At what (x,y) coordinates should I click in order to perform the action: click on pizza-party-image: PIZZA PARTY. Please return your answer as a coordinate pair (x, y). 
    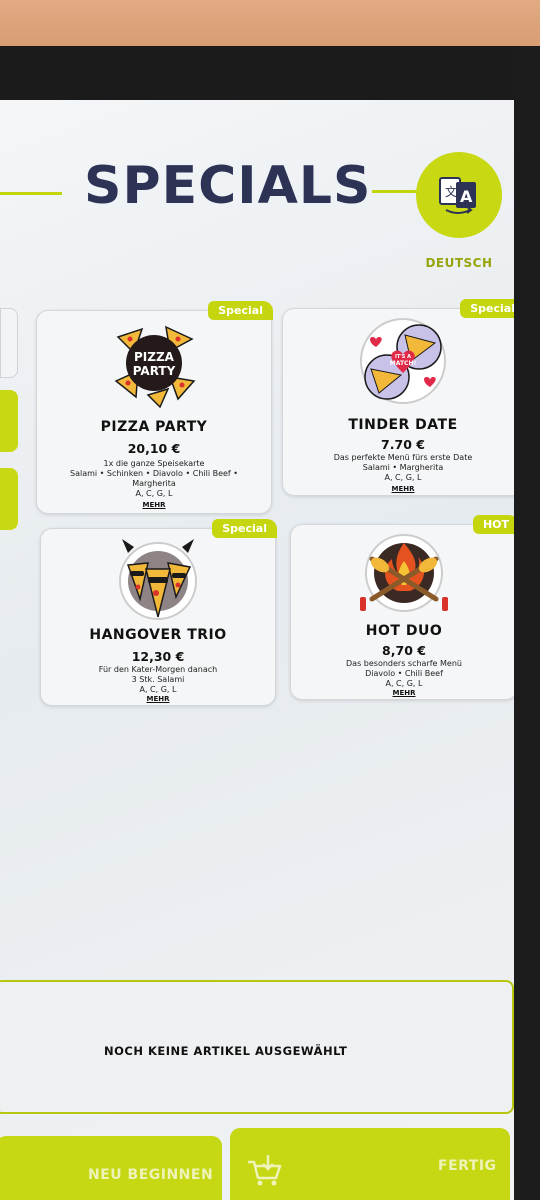
    Looking at the image, I should click on (155, 367).